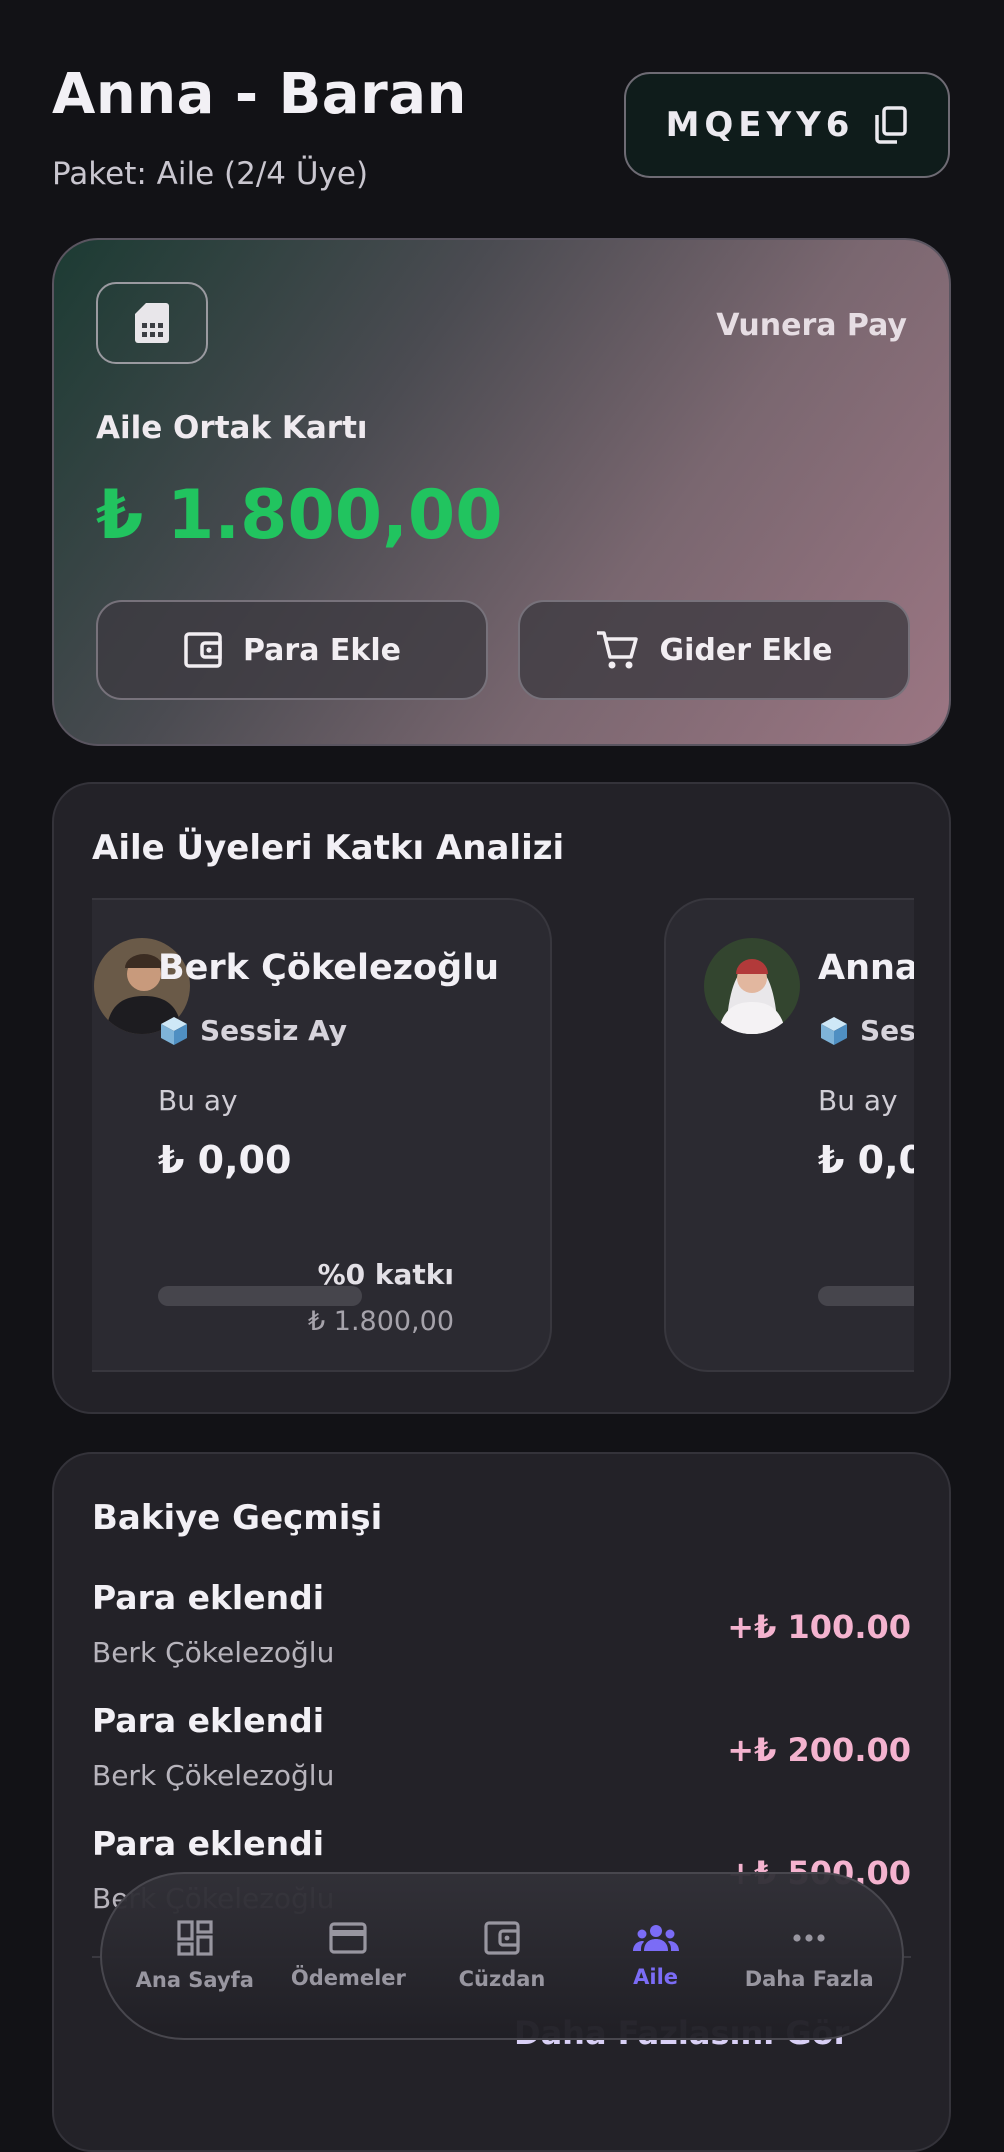  Describe the element at coordinates (866, 1296) in the screenshot. I see `contribution-bar` at that location.